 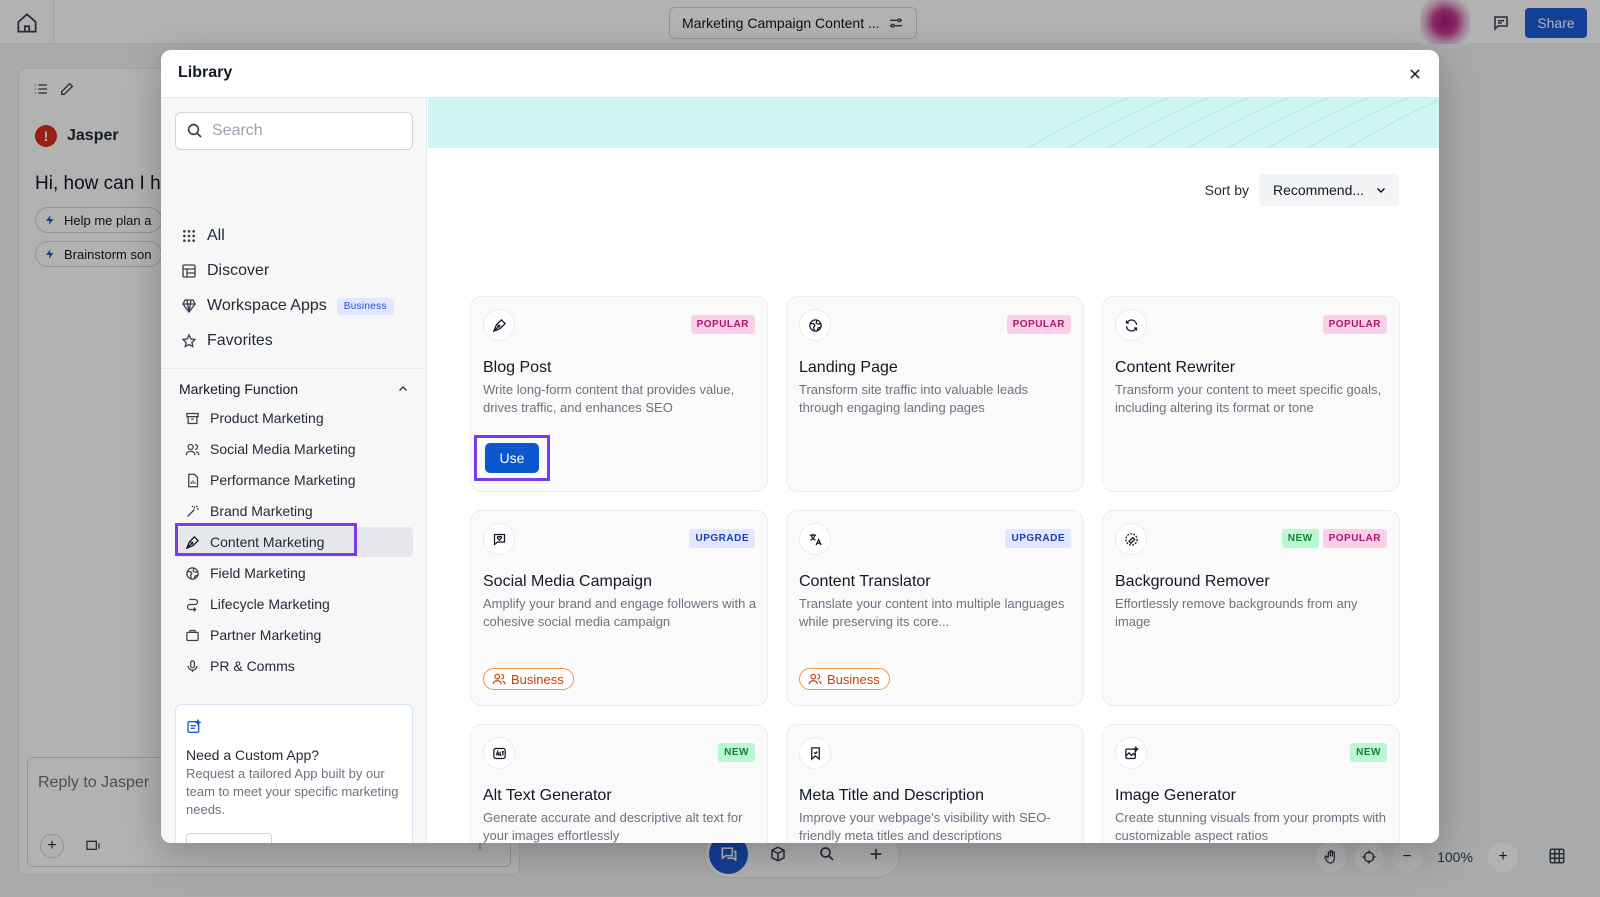 What do you see at coordinates (189, 340) in the screenshot?
I see `star-icon` at bounding box center [189, 340].